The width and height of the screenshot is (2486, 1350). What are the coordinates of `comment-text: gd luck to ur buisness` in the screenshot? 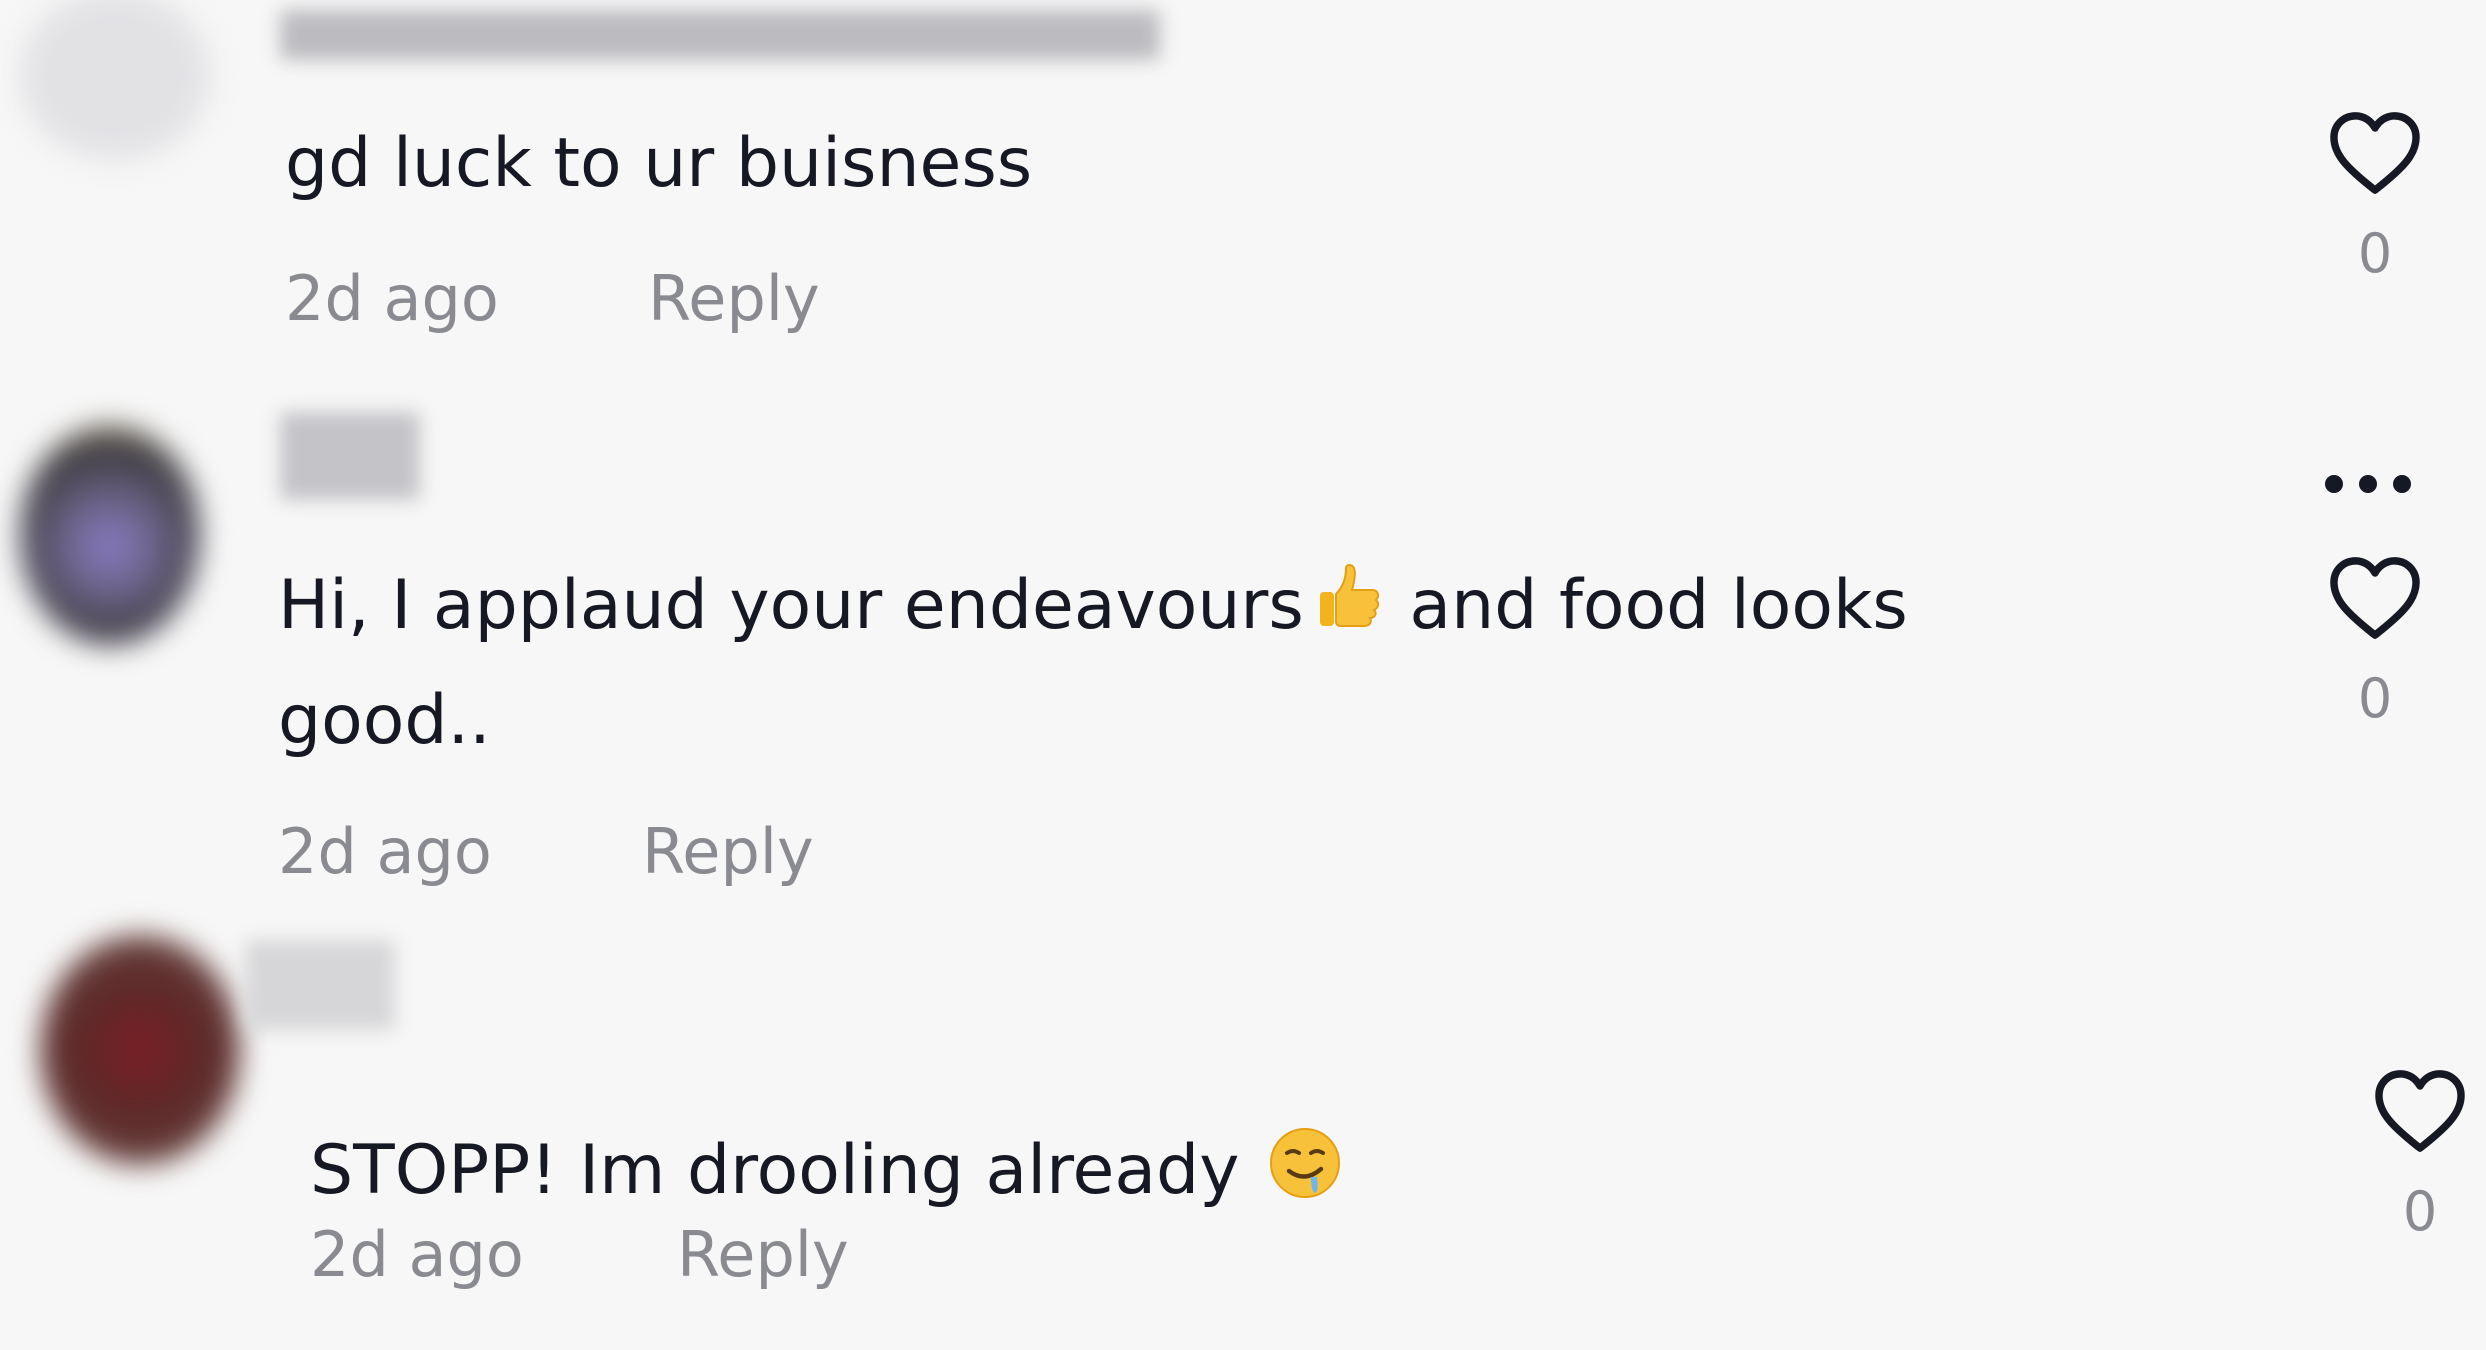 It's located at (659, 163).